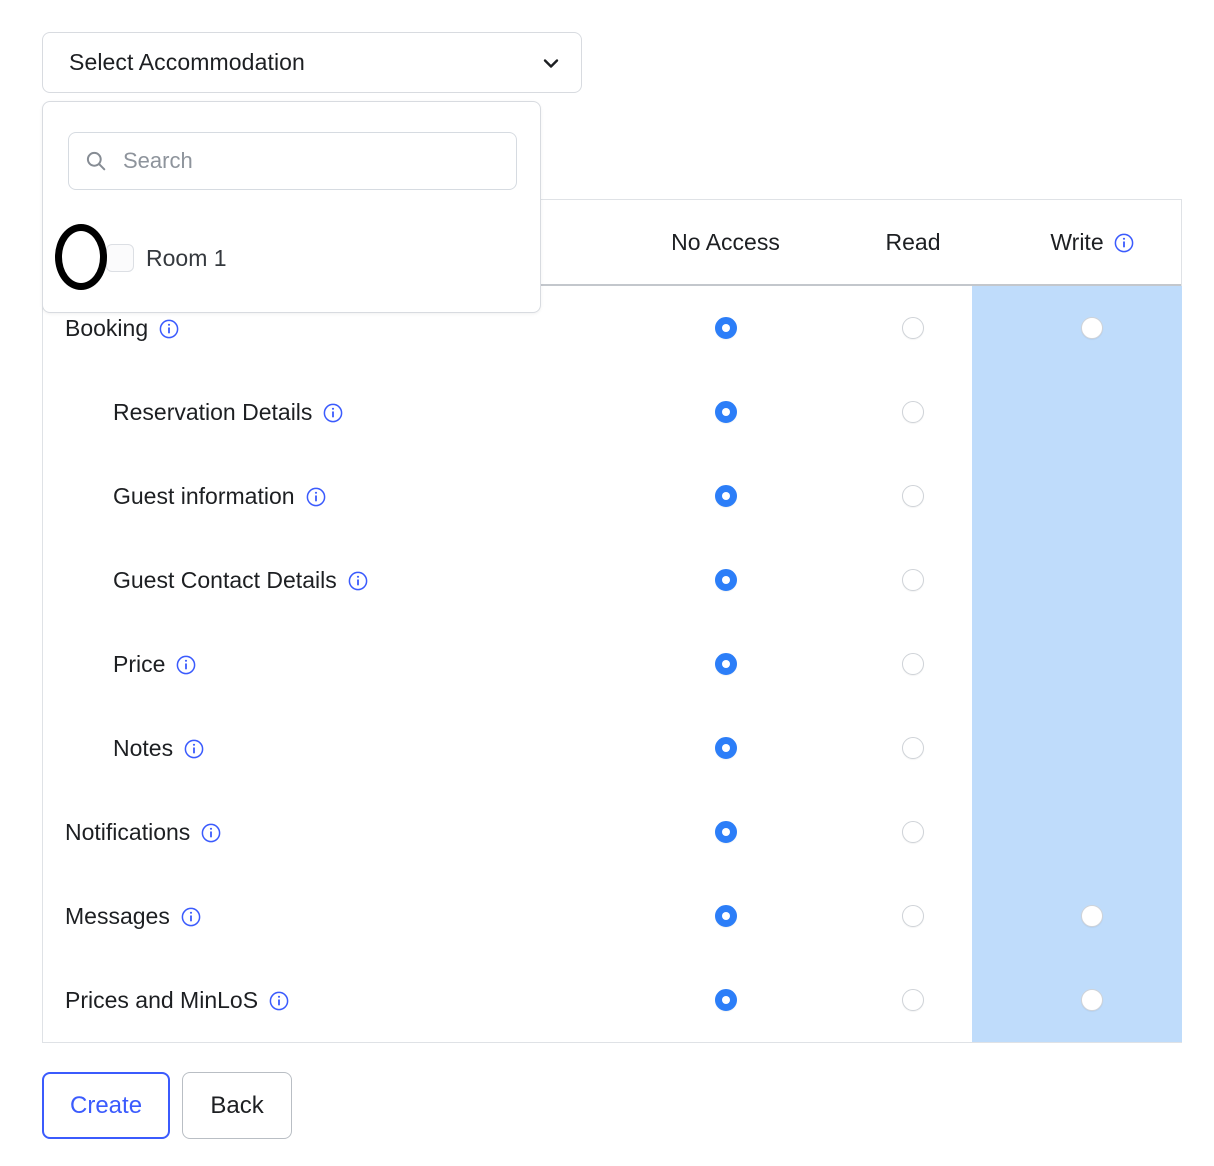 The width and height of the screenshot is (1214, 1166). What do you see at coordinates (162, 999) in the screenshot?
I see `row-label: Prices and MinLoS` at bounding box center [162, 999].